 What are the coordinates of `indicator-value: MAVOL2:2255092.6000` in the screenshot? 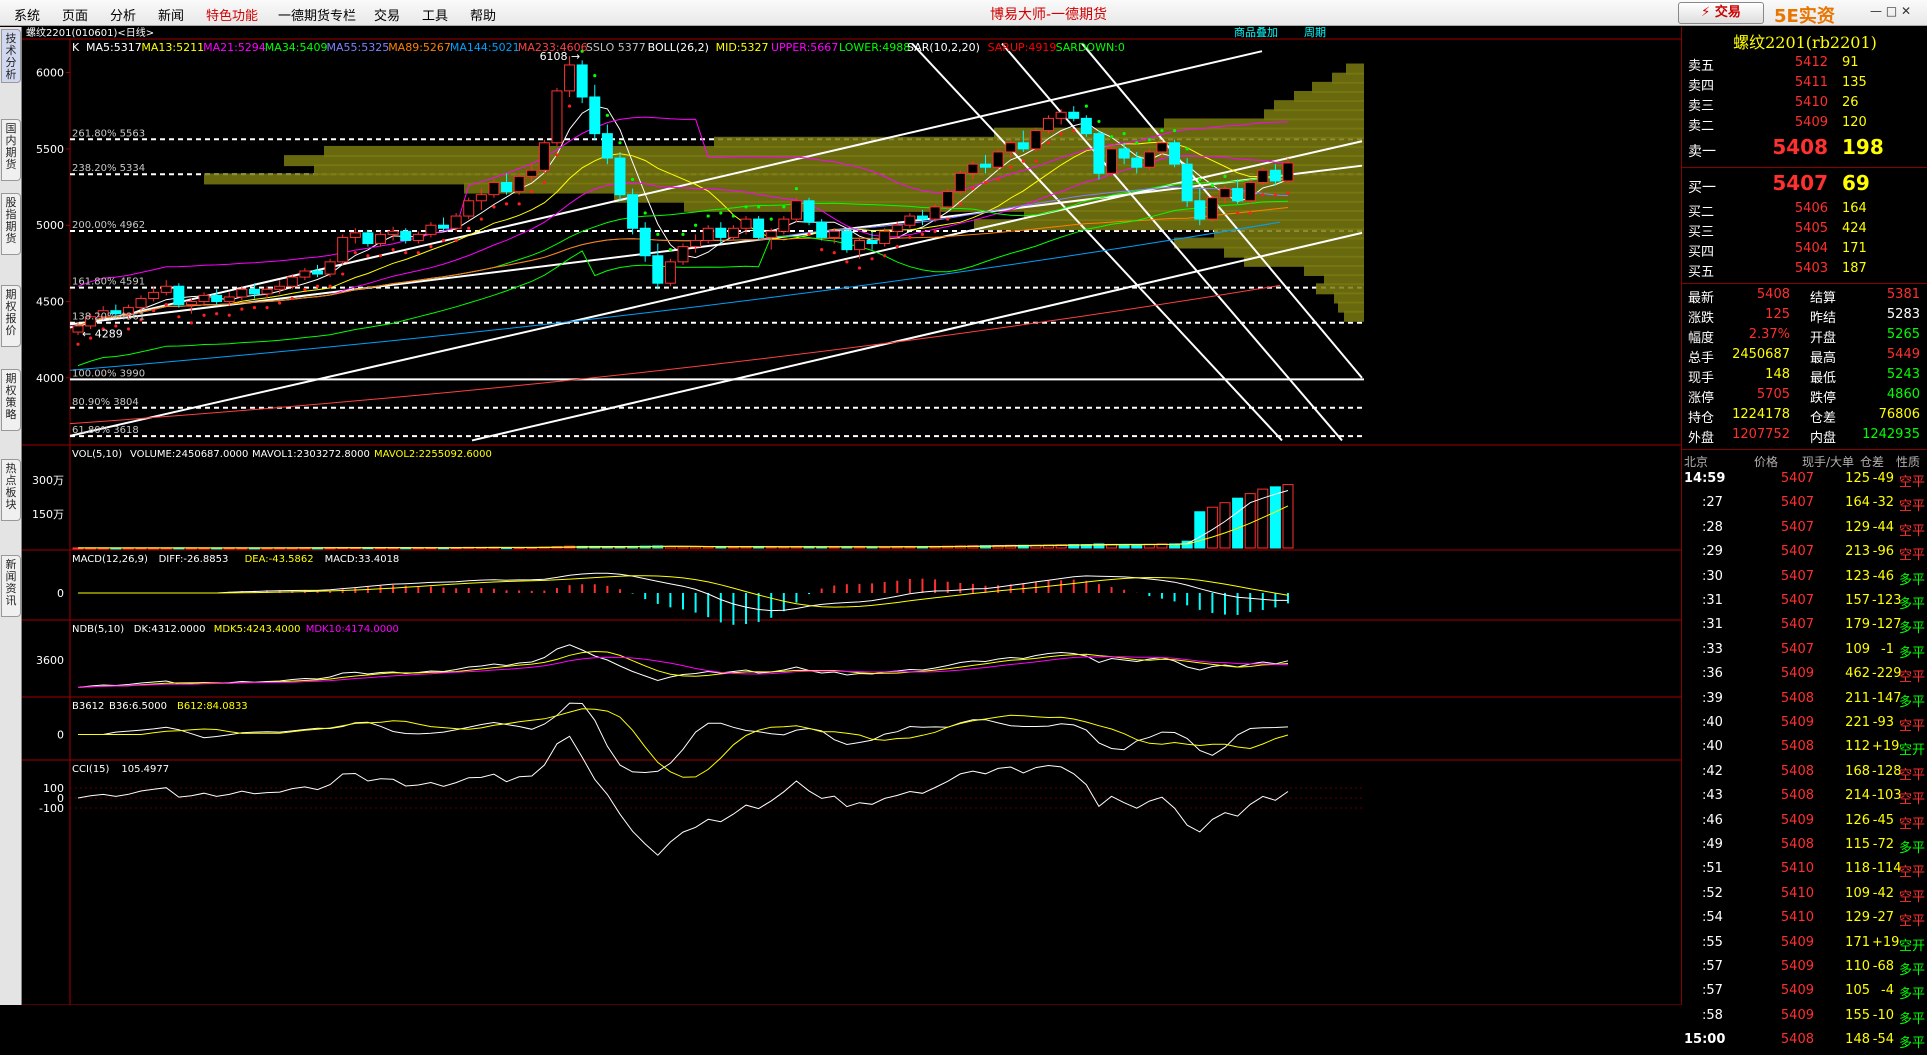 It's located at (433, 454).